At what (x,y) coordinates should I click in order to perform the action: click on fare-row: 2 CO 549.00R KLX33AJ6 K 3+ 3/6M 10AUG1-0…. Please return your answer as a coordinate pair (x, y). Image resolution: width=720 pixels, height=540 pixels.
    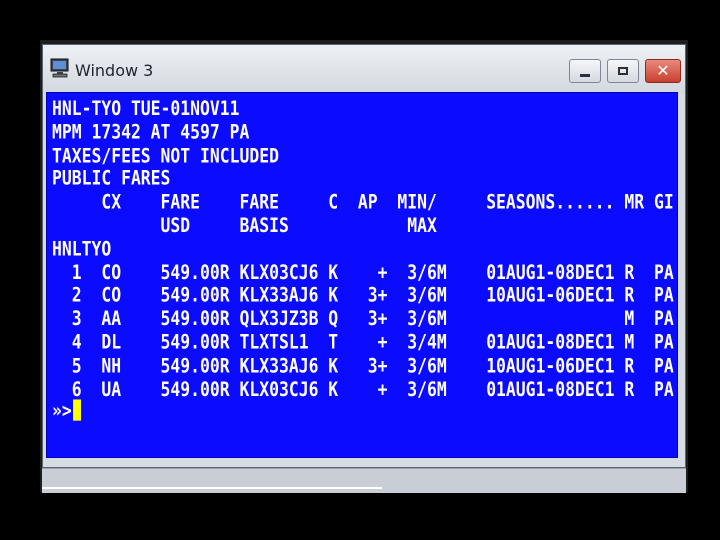
    Looking at the image, I should click on (365, 295).